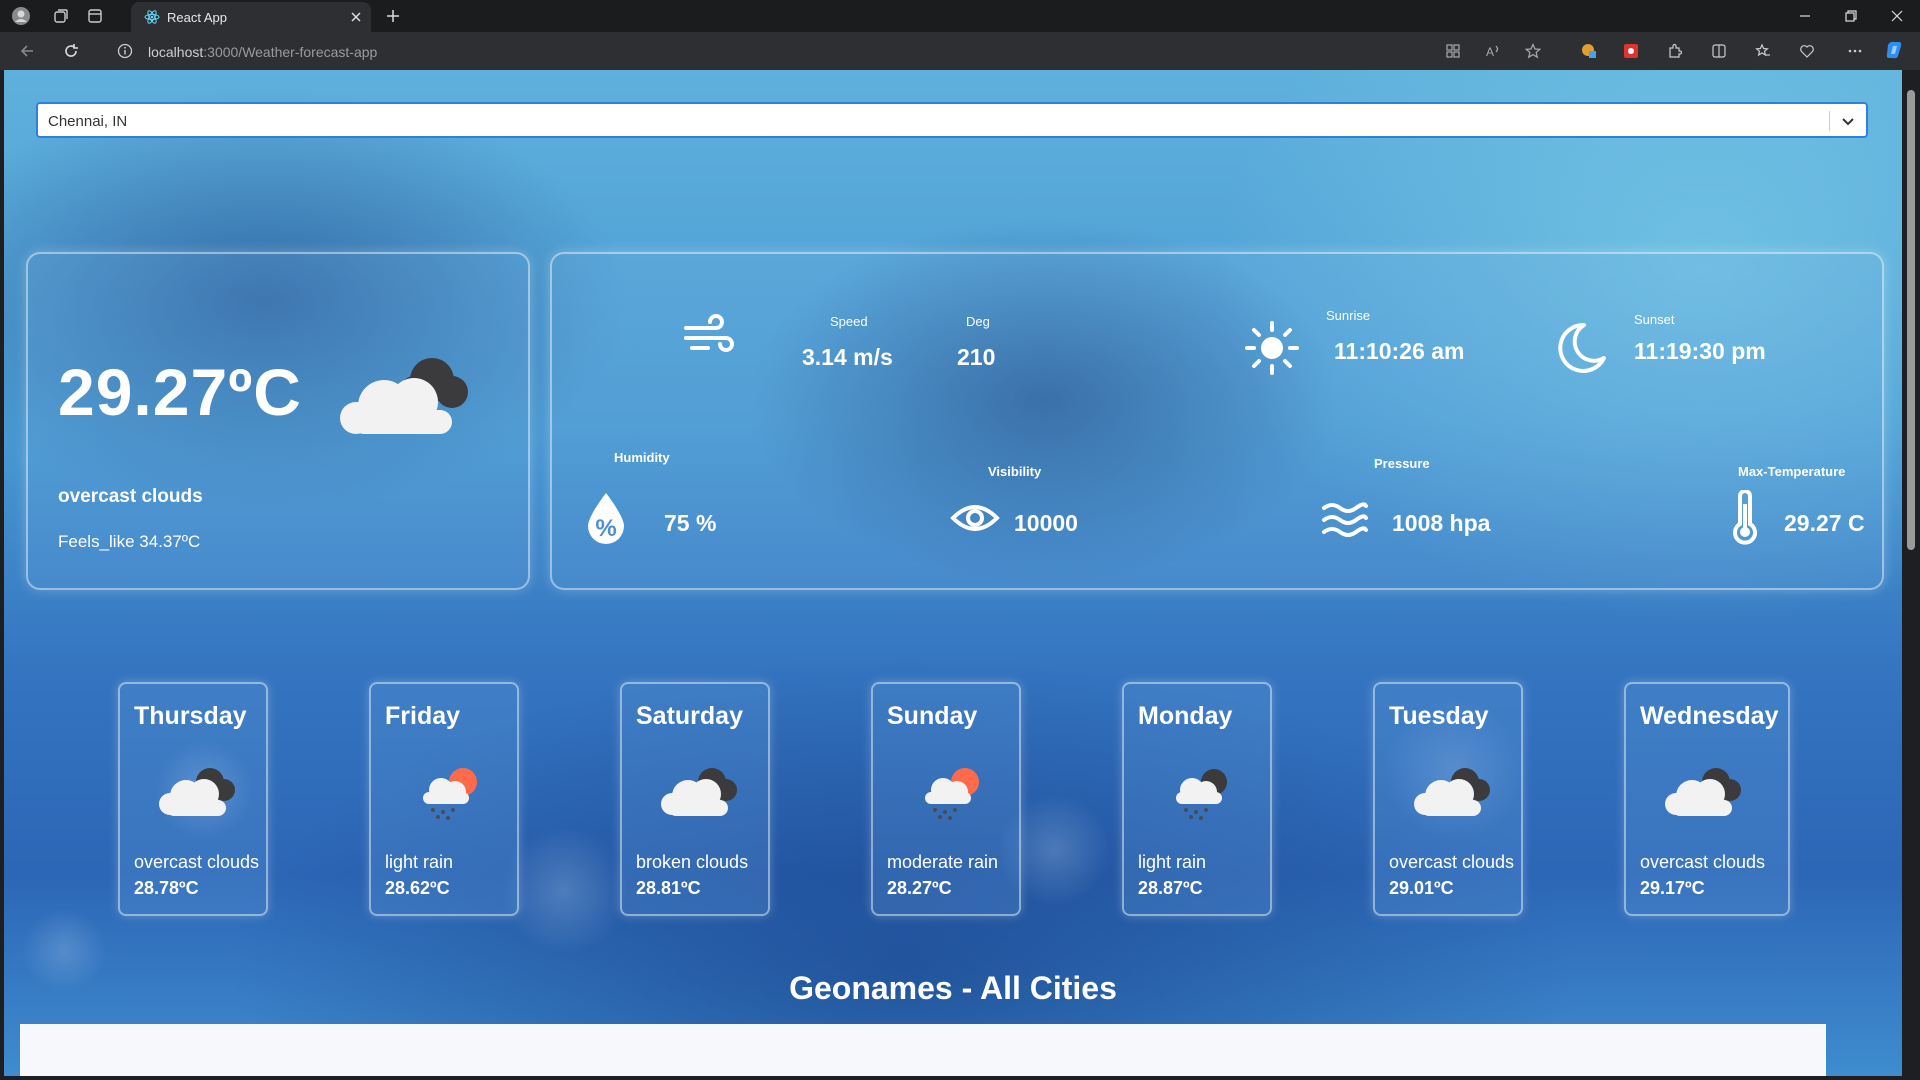 The height and width of the screenshot is (1080, 1920). I want to click on svg-text: A, so click(1490, 52).